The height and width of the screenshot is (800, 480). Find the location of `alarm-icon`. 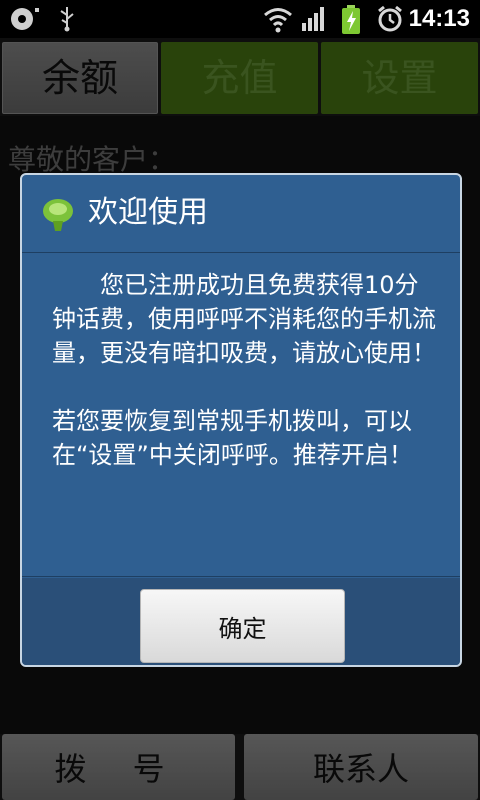

alarm-icon is located at coordinates (390, 18).